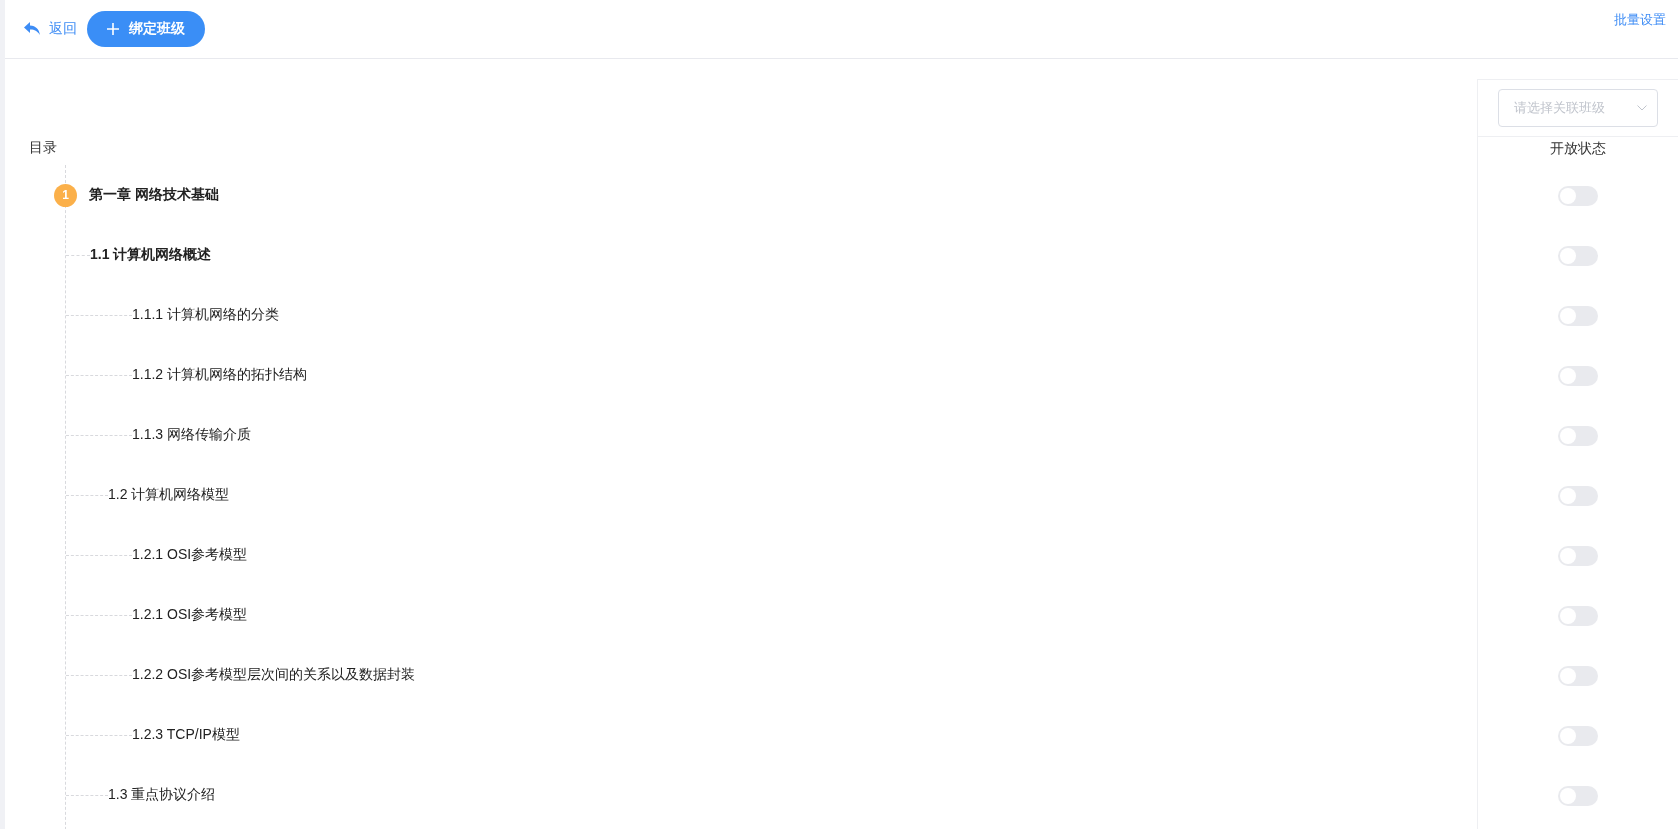 Image resolution: width=1678 pixels, height=829 pixels. I want to click on batch-settings-link: 批量设置, so click(1640, 20).